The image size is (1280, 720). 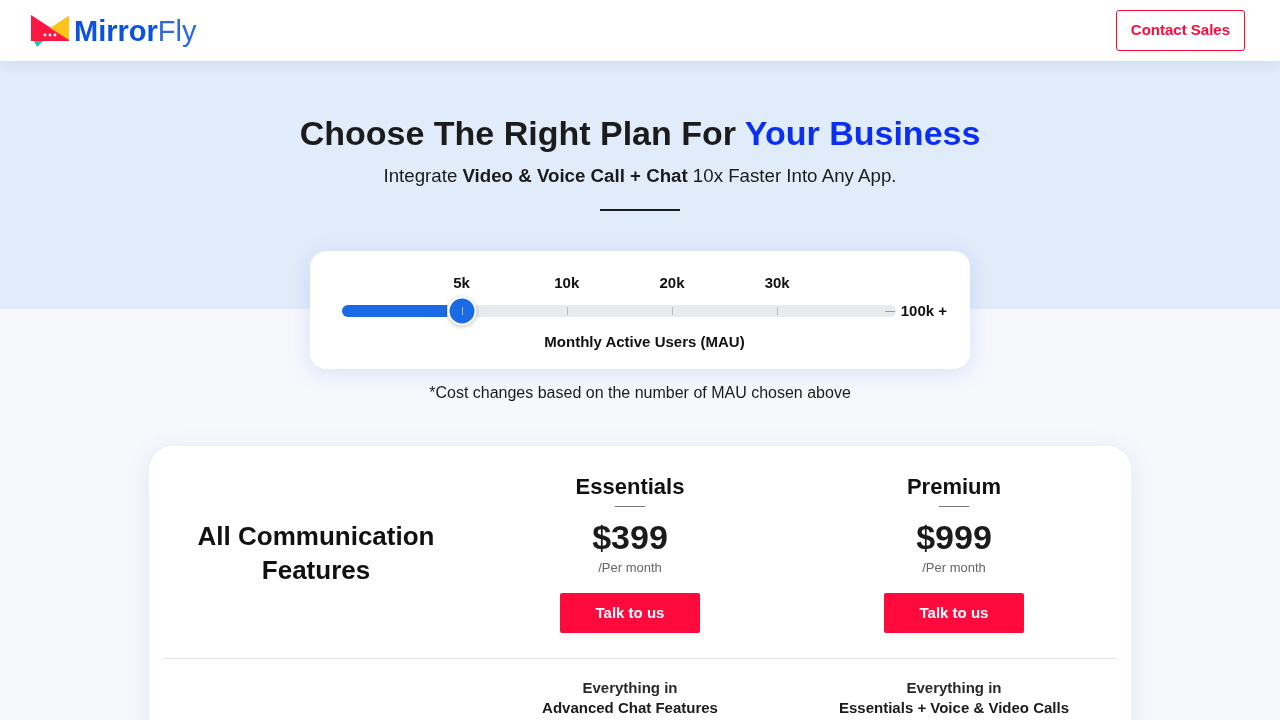 I want to click on track-end-dash, so click(x=889, y=311).